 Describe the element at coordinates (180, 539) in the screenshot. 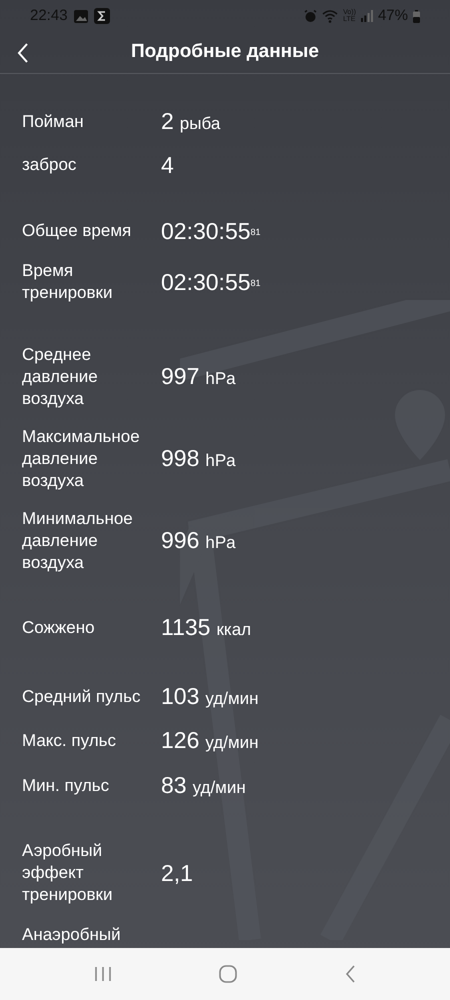

I see `stat-value: 996` at that location.